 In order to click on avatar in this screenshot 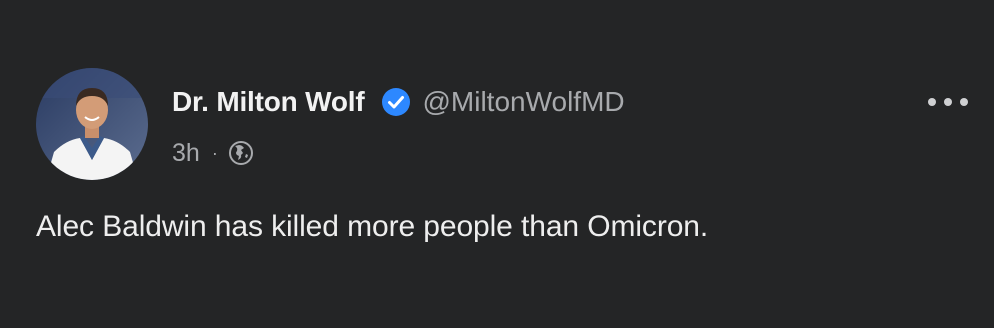, I will do `click(92, 124)`.